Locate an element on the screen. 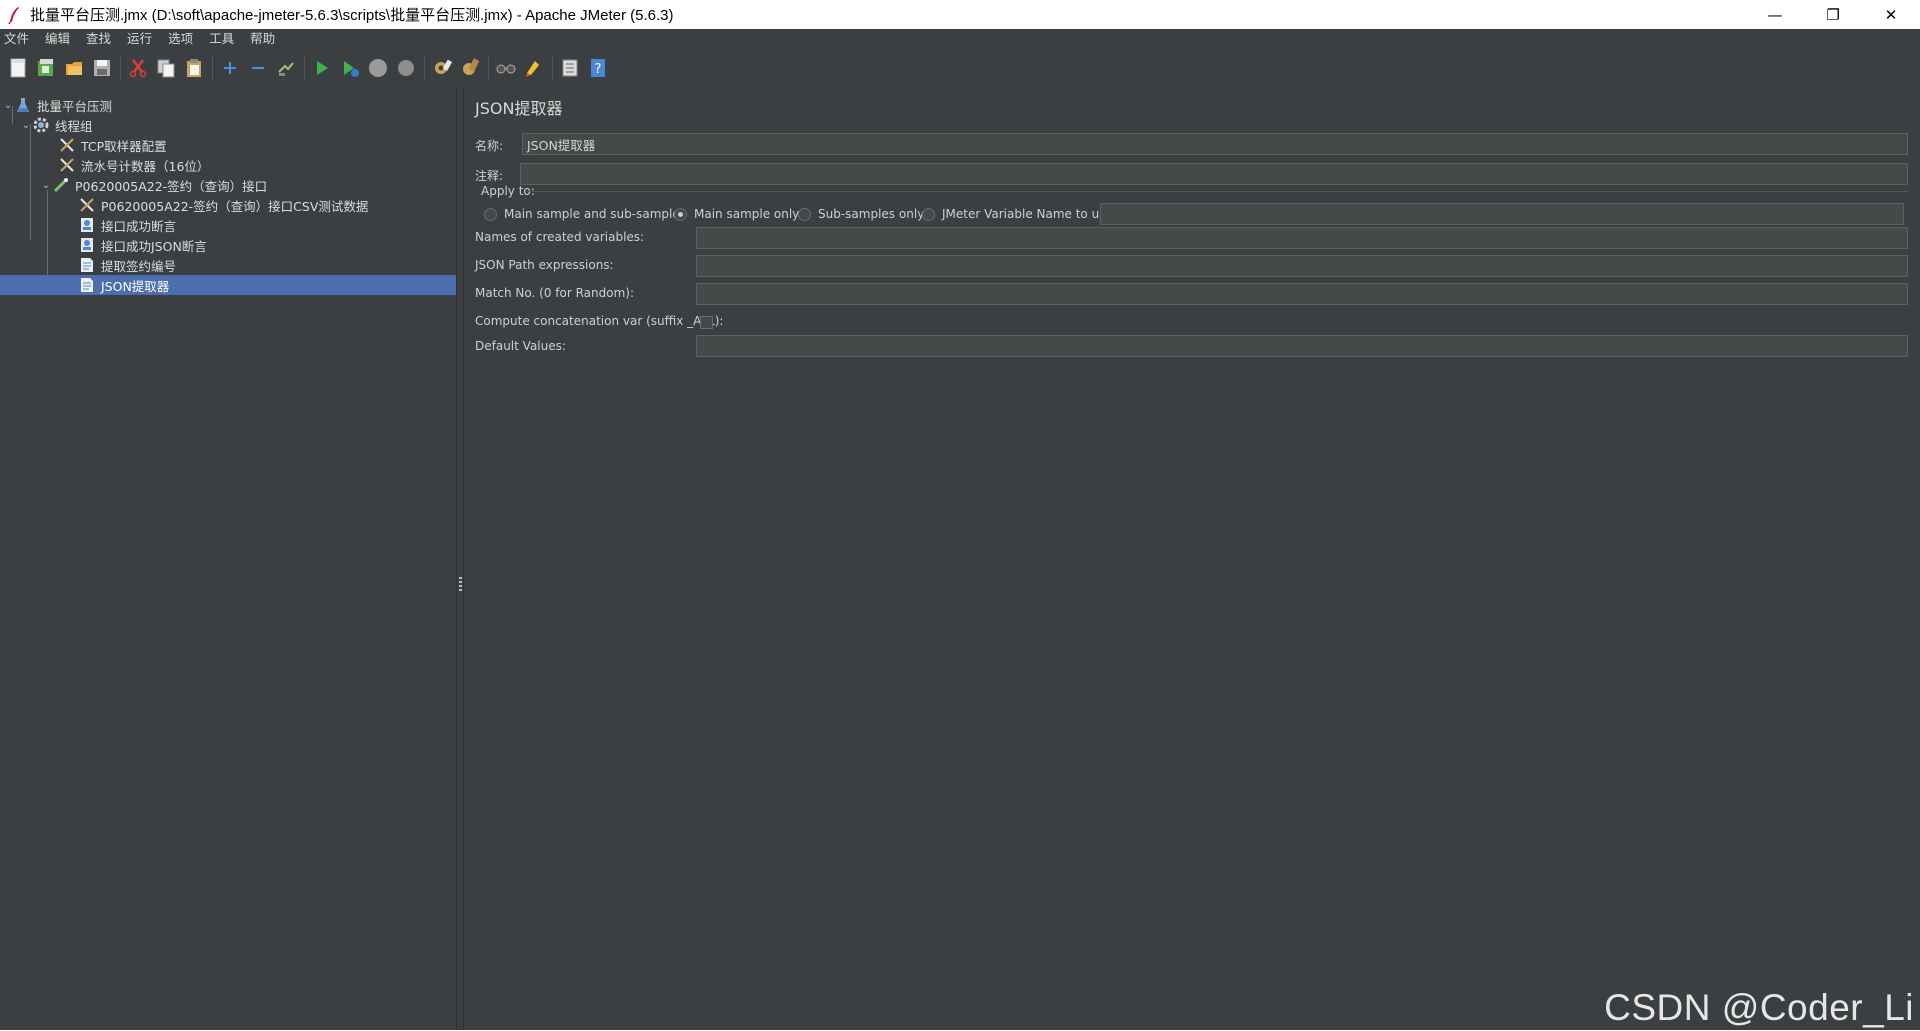 The width and height of the screenshot is (1920, 1031). menu-edit: 编辑 is located at coordinates (58, 39).